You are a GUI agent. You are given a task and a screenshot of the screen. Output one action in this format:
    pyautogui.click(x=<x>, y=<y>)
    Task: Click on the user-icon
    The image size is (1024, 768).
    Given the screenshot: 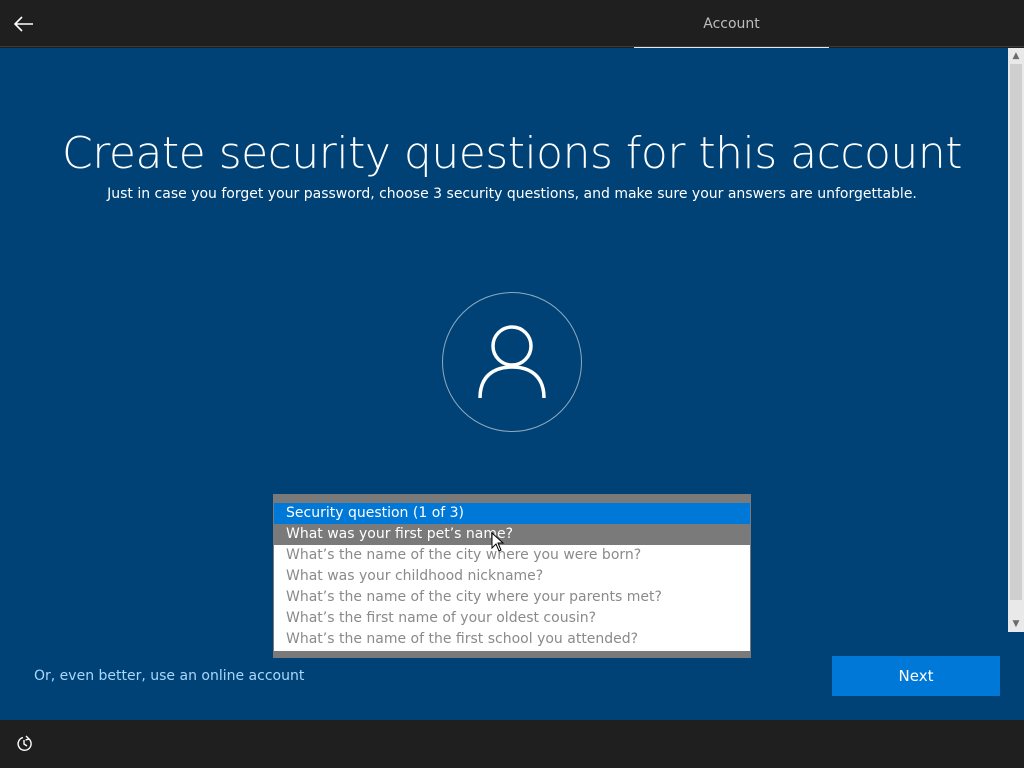 What is the action you would take?
    pyautogui.click(x=512, y=362)
    